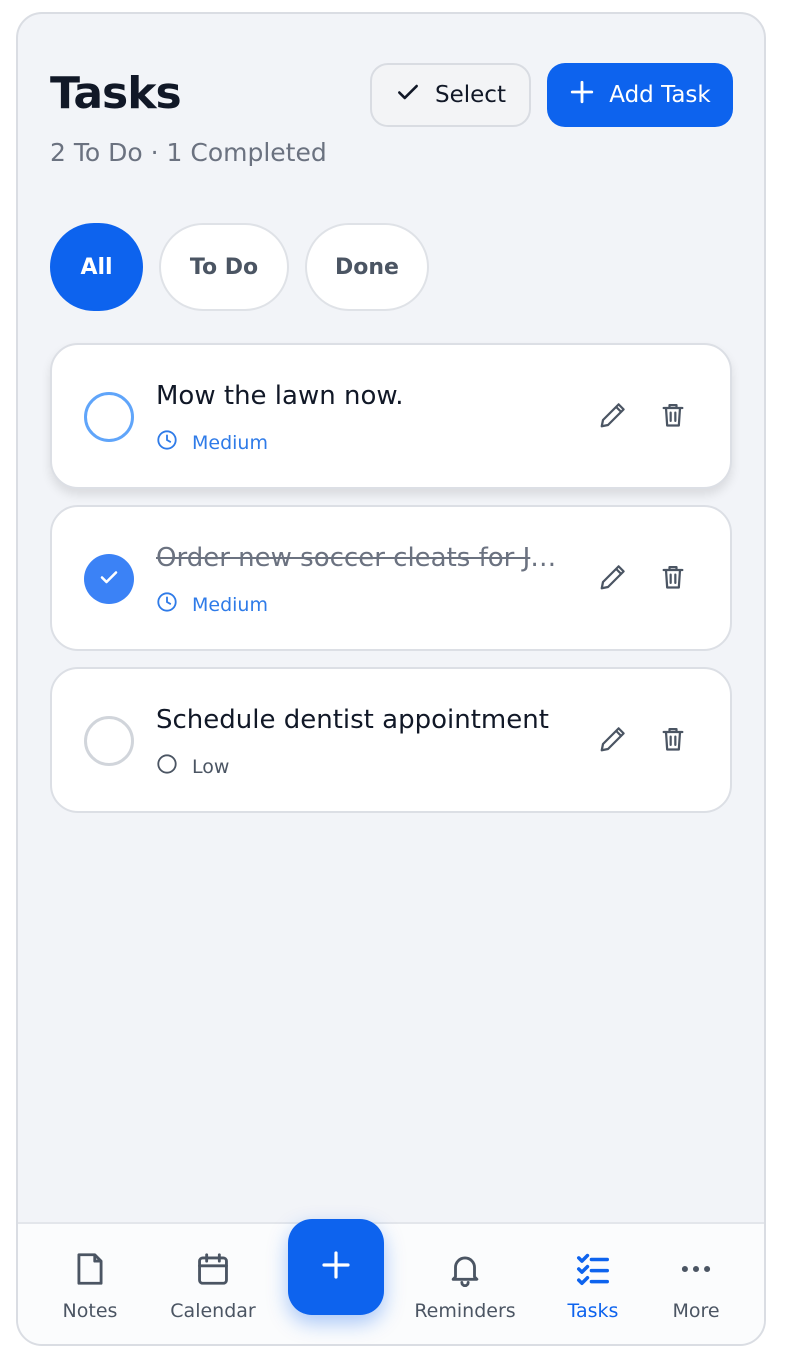  Describe the element at coordinates (188, 152) in the screenshot. I see `task-summary: 2 To Do · 1 Completed` at that location.